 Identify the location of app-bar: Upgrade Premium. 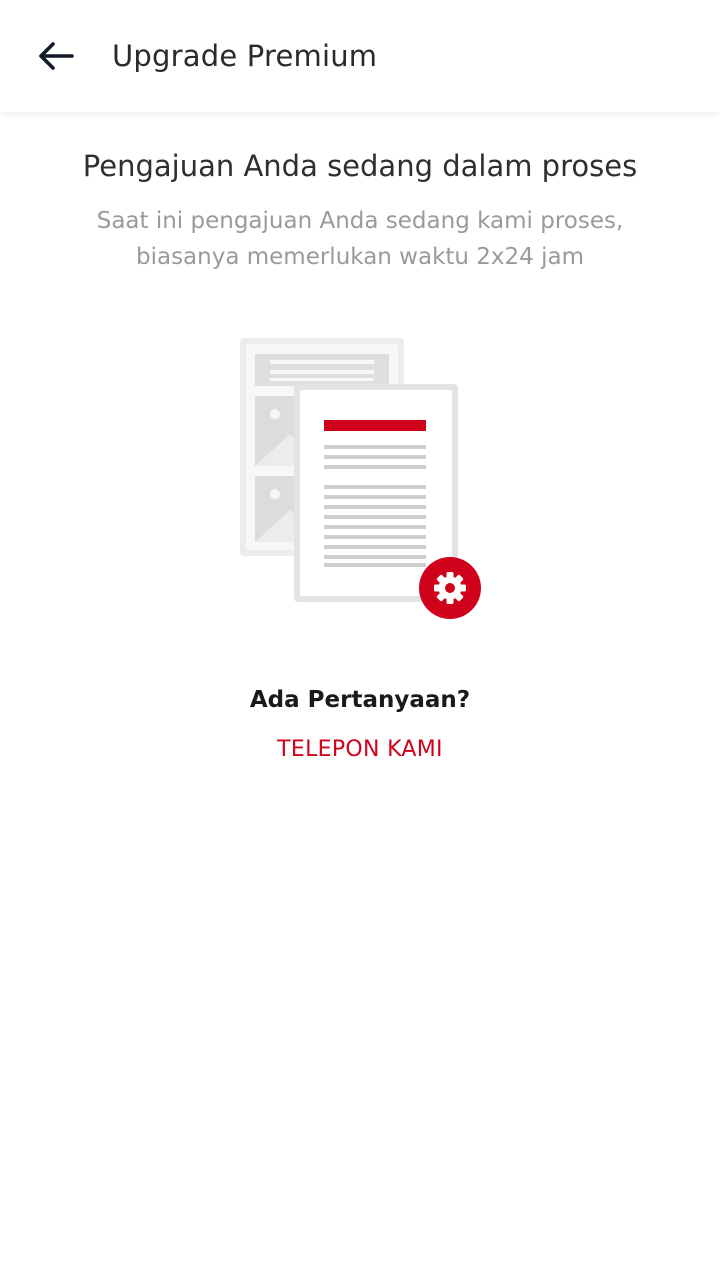
(360, 56).